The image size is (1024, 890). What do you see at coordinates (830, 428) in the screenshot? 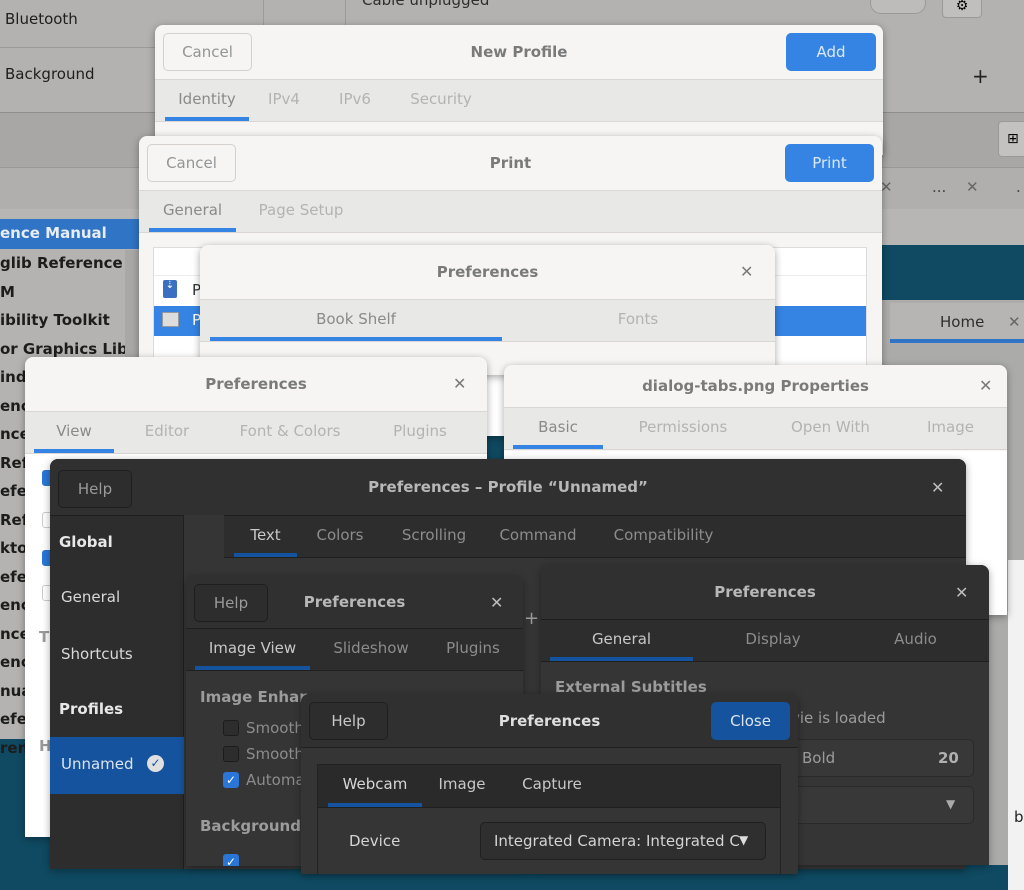
I see `tab-open-with: Open With` at bounding box center [830, 428].